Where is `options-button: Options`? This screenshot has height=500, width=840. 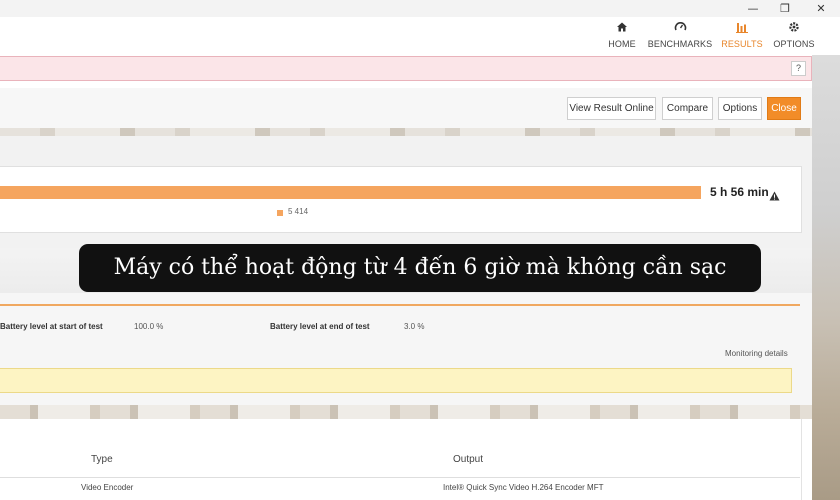
options-button: Options is located at coordinates (740, 108).